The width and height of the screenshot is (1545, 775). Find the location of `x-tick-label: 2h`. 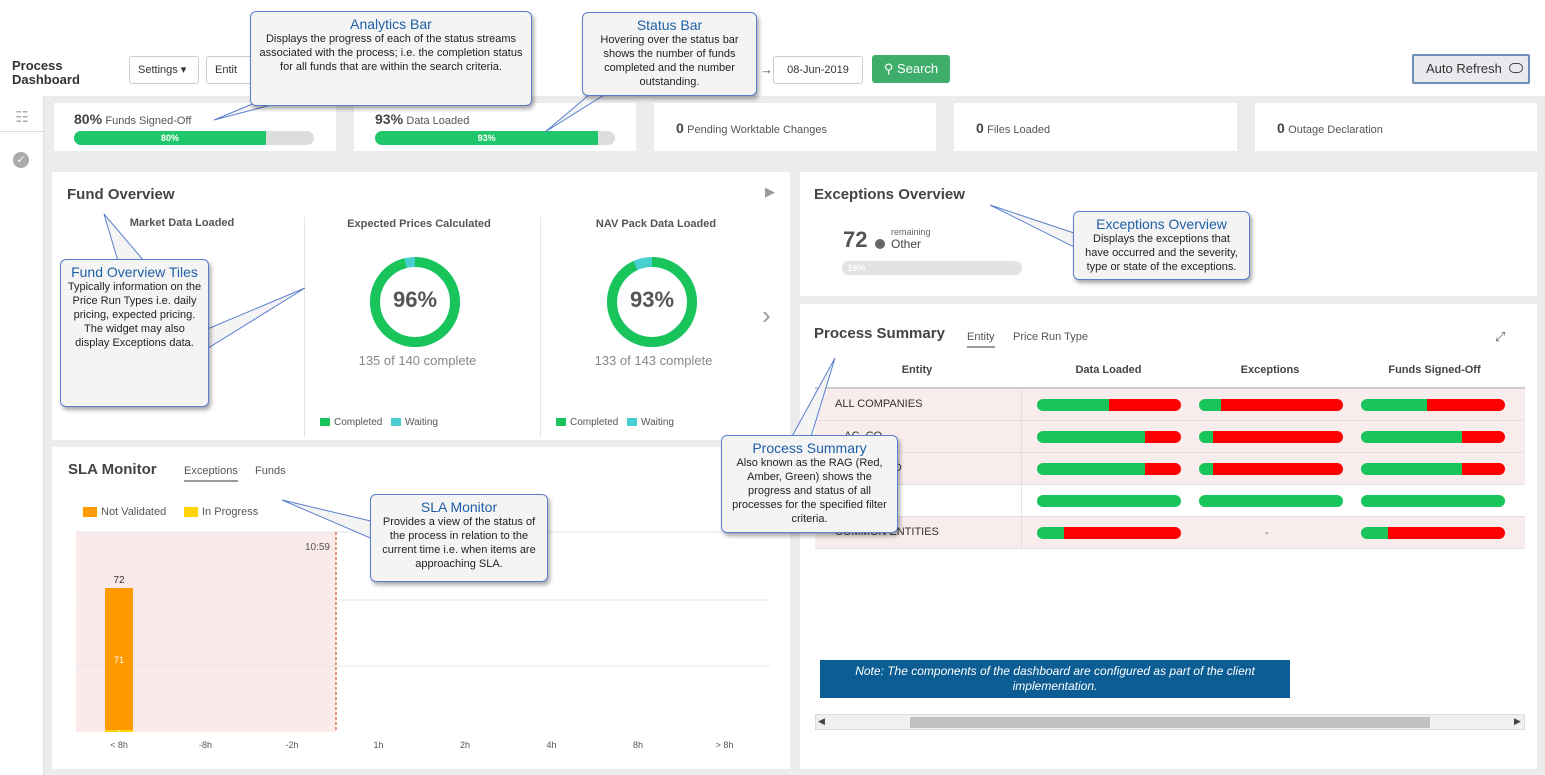

x-tick-label: 2h is located at coordinates (465, 745).